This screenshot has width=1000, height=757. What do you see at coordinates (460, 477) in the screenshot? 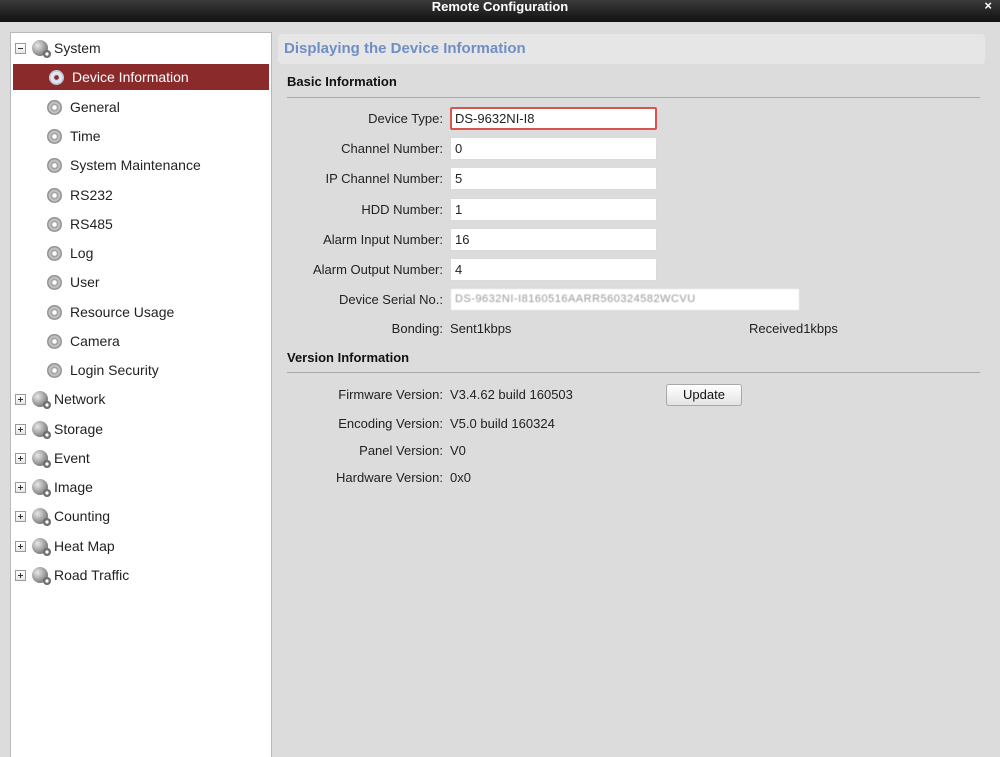
I see `hardware-version-value: 0x0` at bounding box center [460, 477].